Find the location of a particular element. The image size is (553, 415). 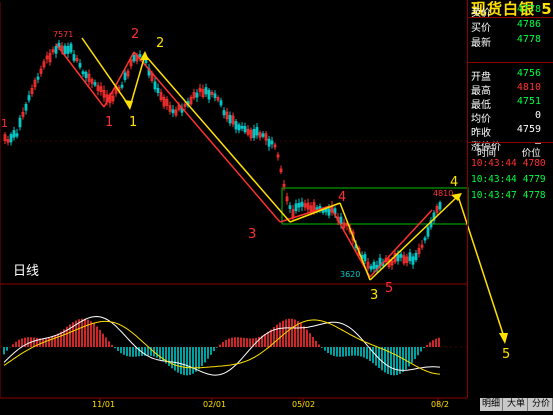

wave-label-red-5: 5 is located at coordinates (389, 288).